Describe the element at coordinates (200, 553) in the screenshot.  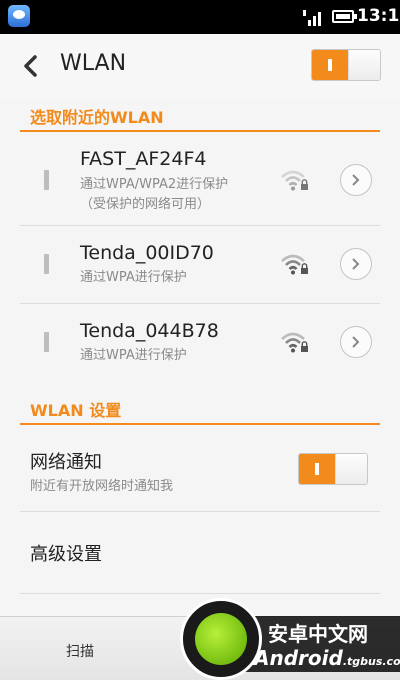
I see `advanced-settings-row: 高级设置` at that location.